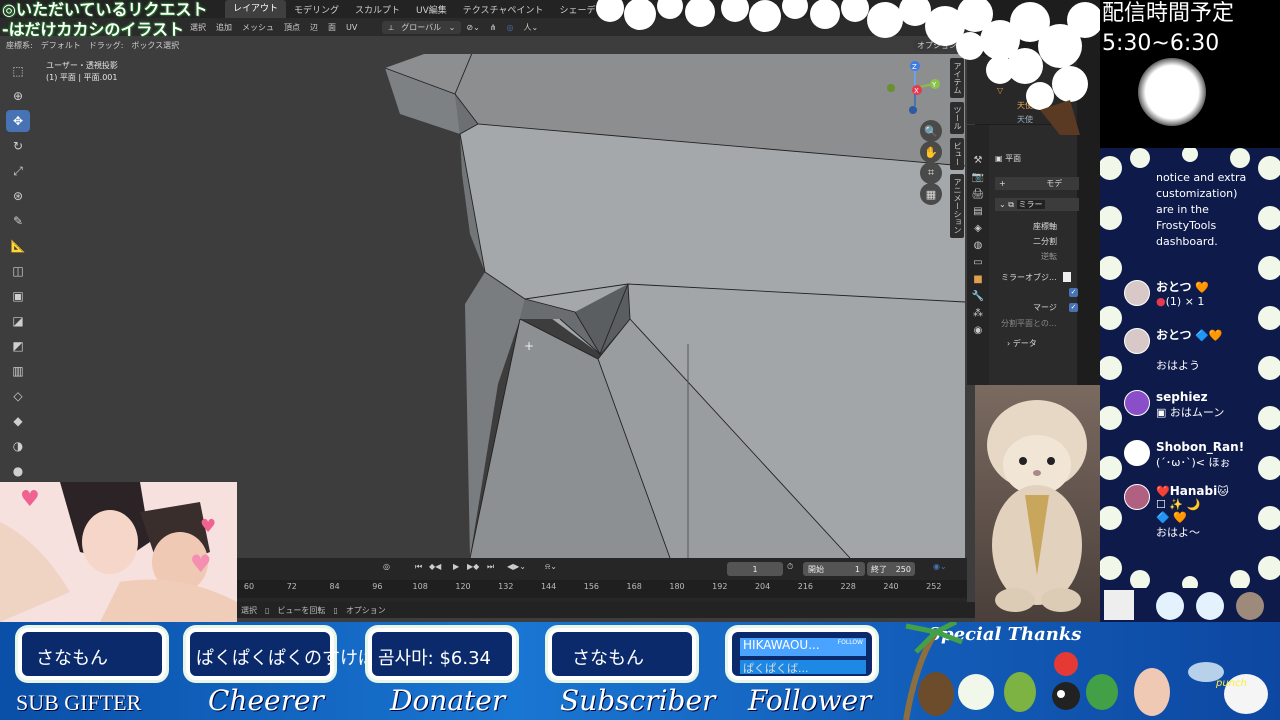 The width and height of the screenshot is (1280, 720). What do you see at coordinates (1218, 455) in the screenshot?
I see `chat-message: Shobon_Ran! (´･ω･`)< ほぉ` at bounding box center [1218, 455].